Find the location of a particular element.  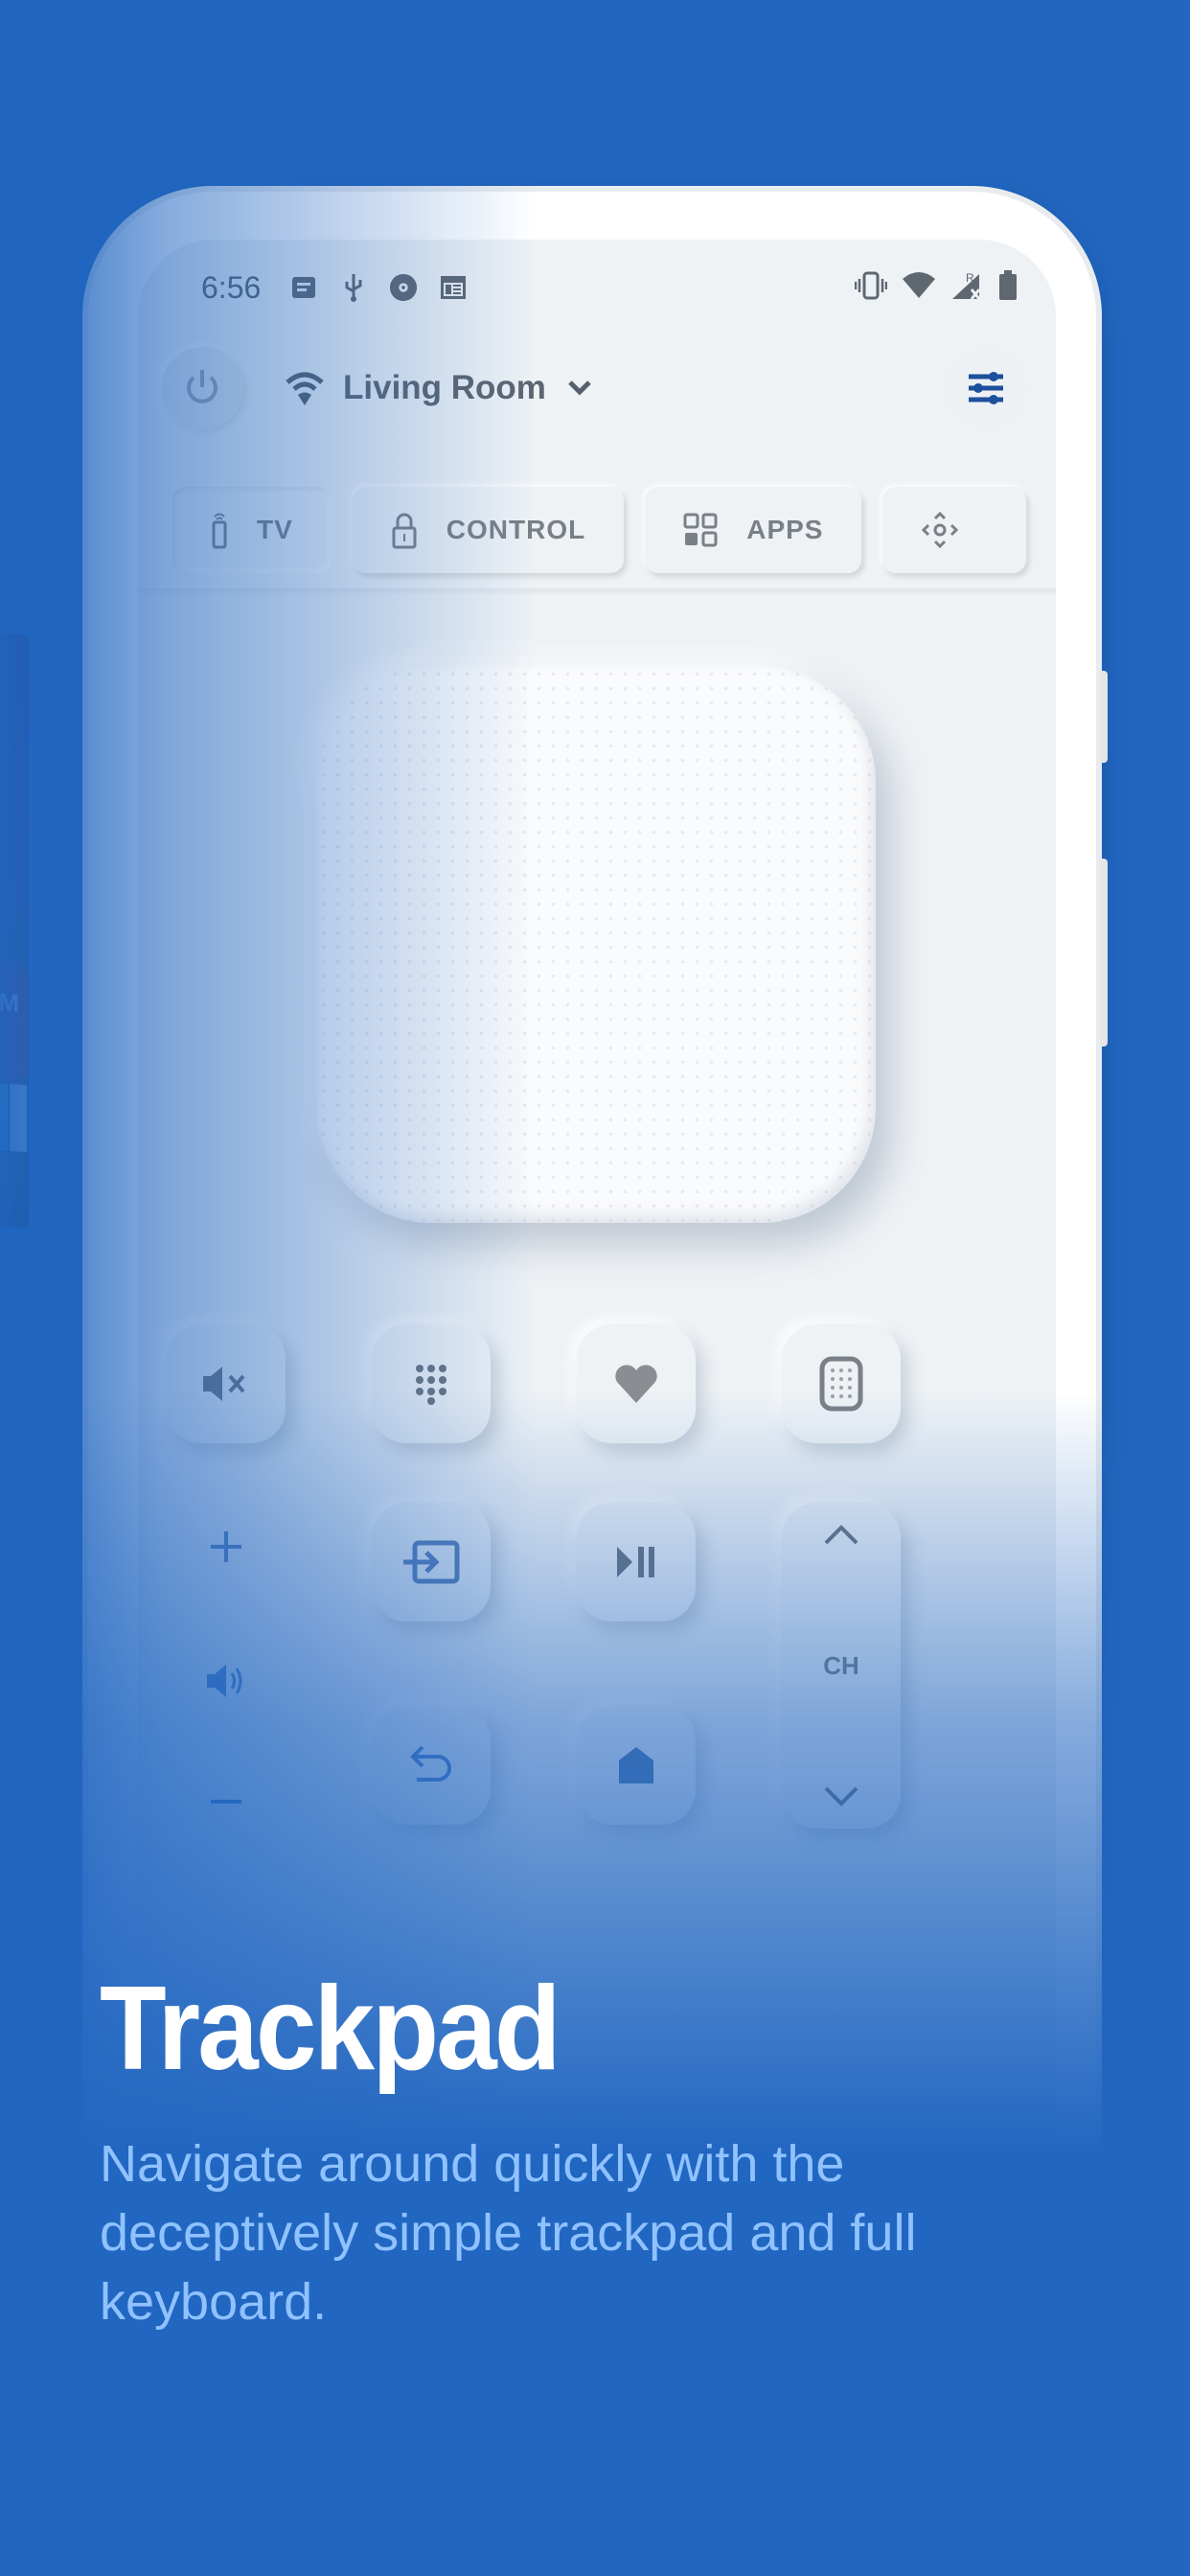

numpad-icon is located at coordinates (431, 1385).